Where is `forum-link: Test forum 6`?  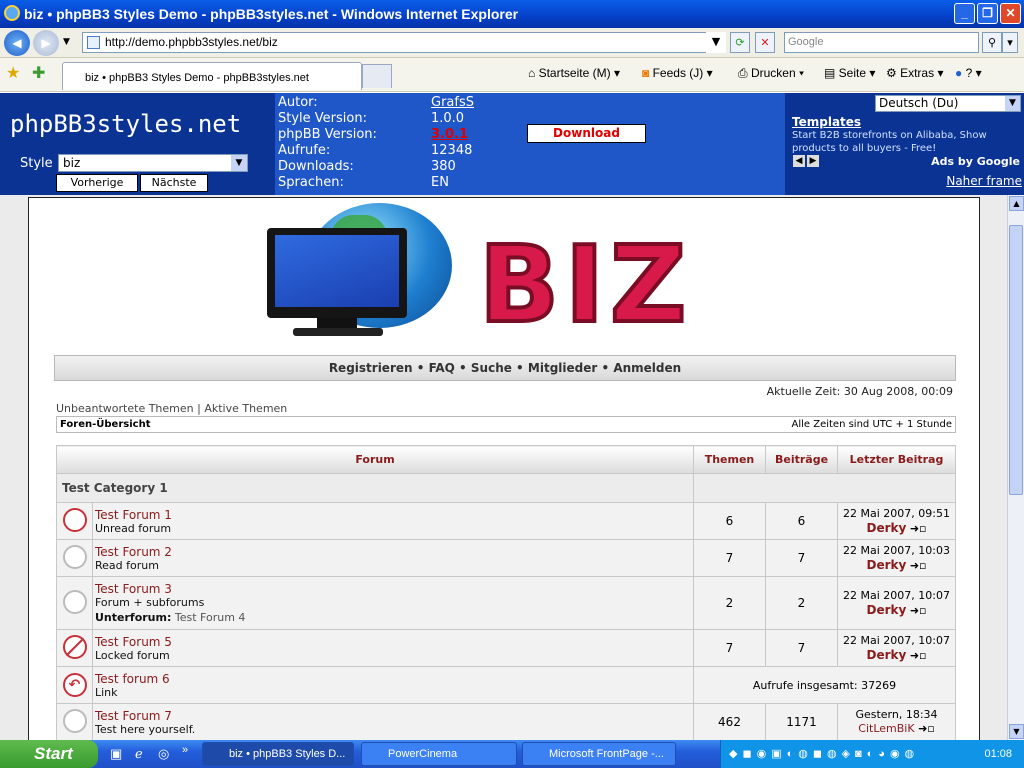 forum-link: Test forum 6 is located at coordinates (393, 679).